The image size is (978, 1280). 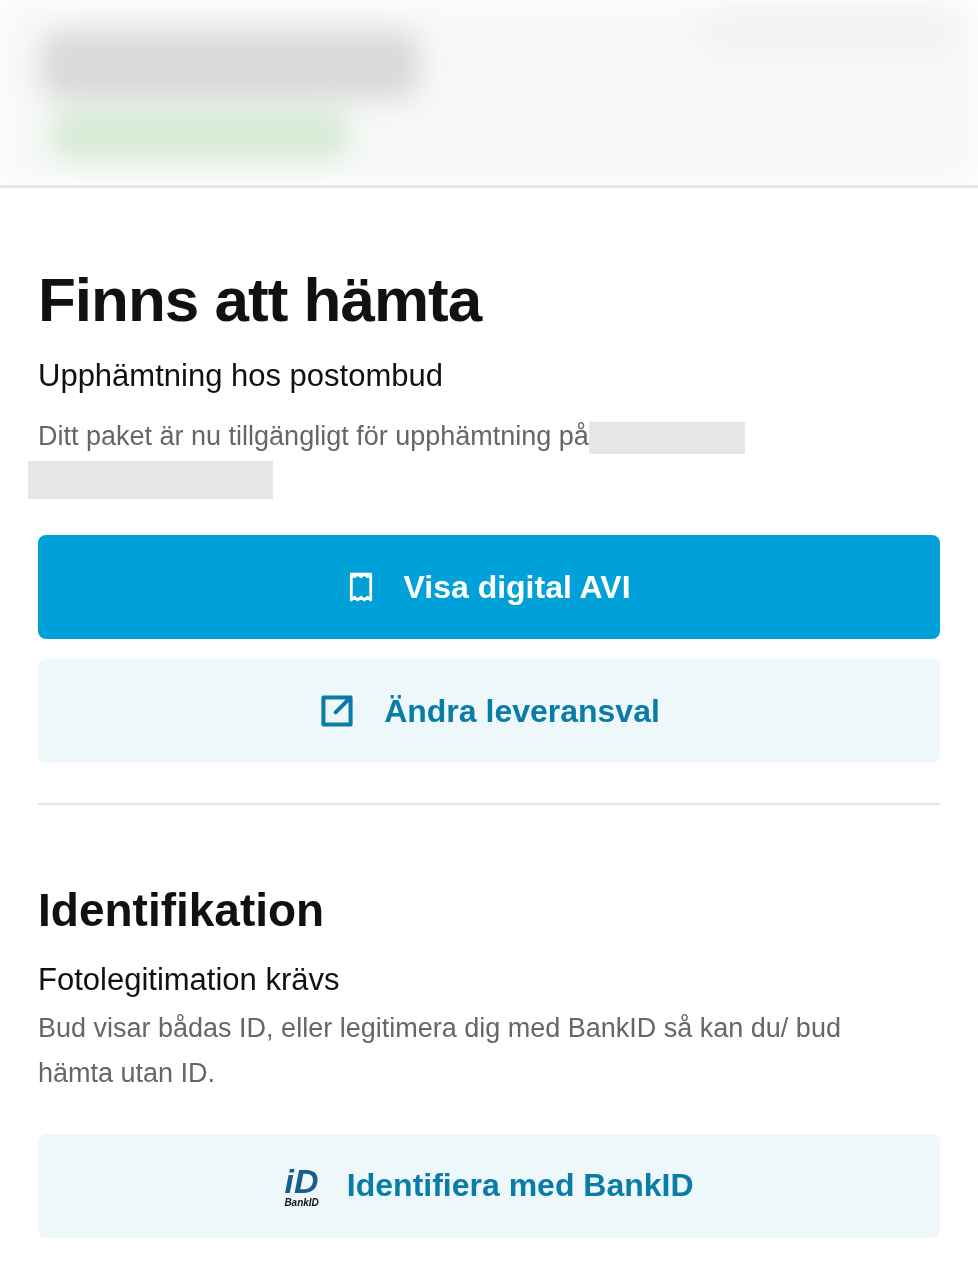 I want to click on page-heading: Finns att hämta, so click(x=261, y=300).